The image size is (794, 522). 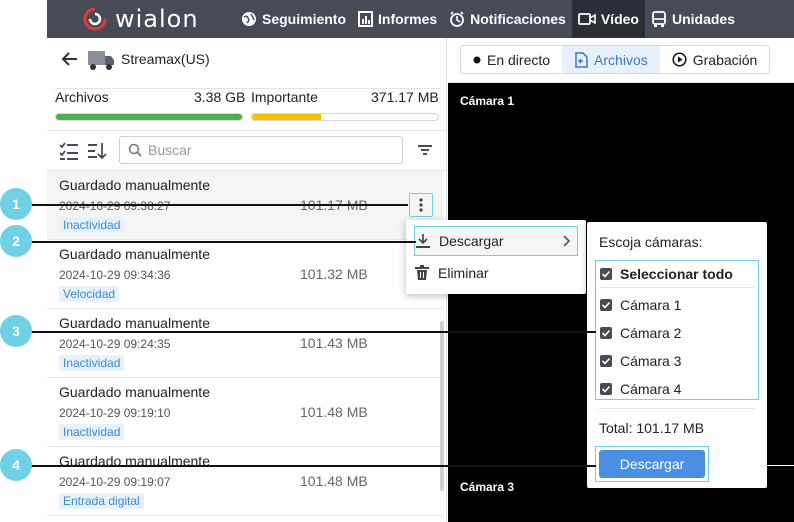 I want to click on important-storage-bar, so click(x=345, y=117).